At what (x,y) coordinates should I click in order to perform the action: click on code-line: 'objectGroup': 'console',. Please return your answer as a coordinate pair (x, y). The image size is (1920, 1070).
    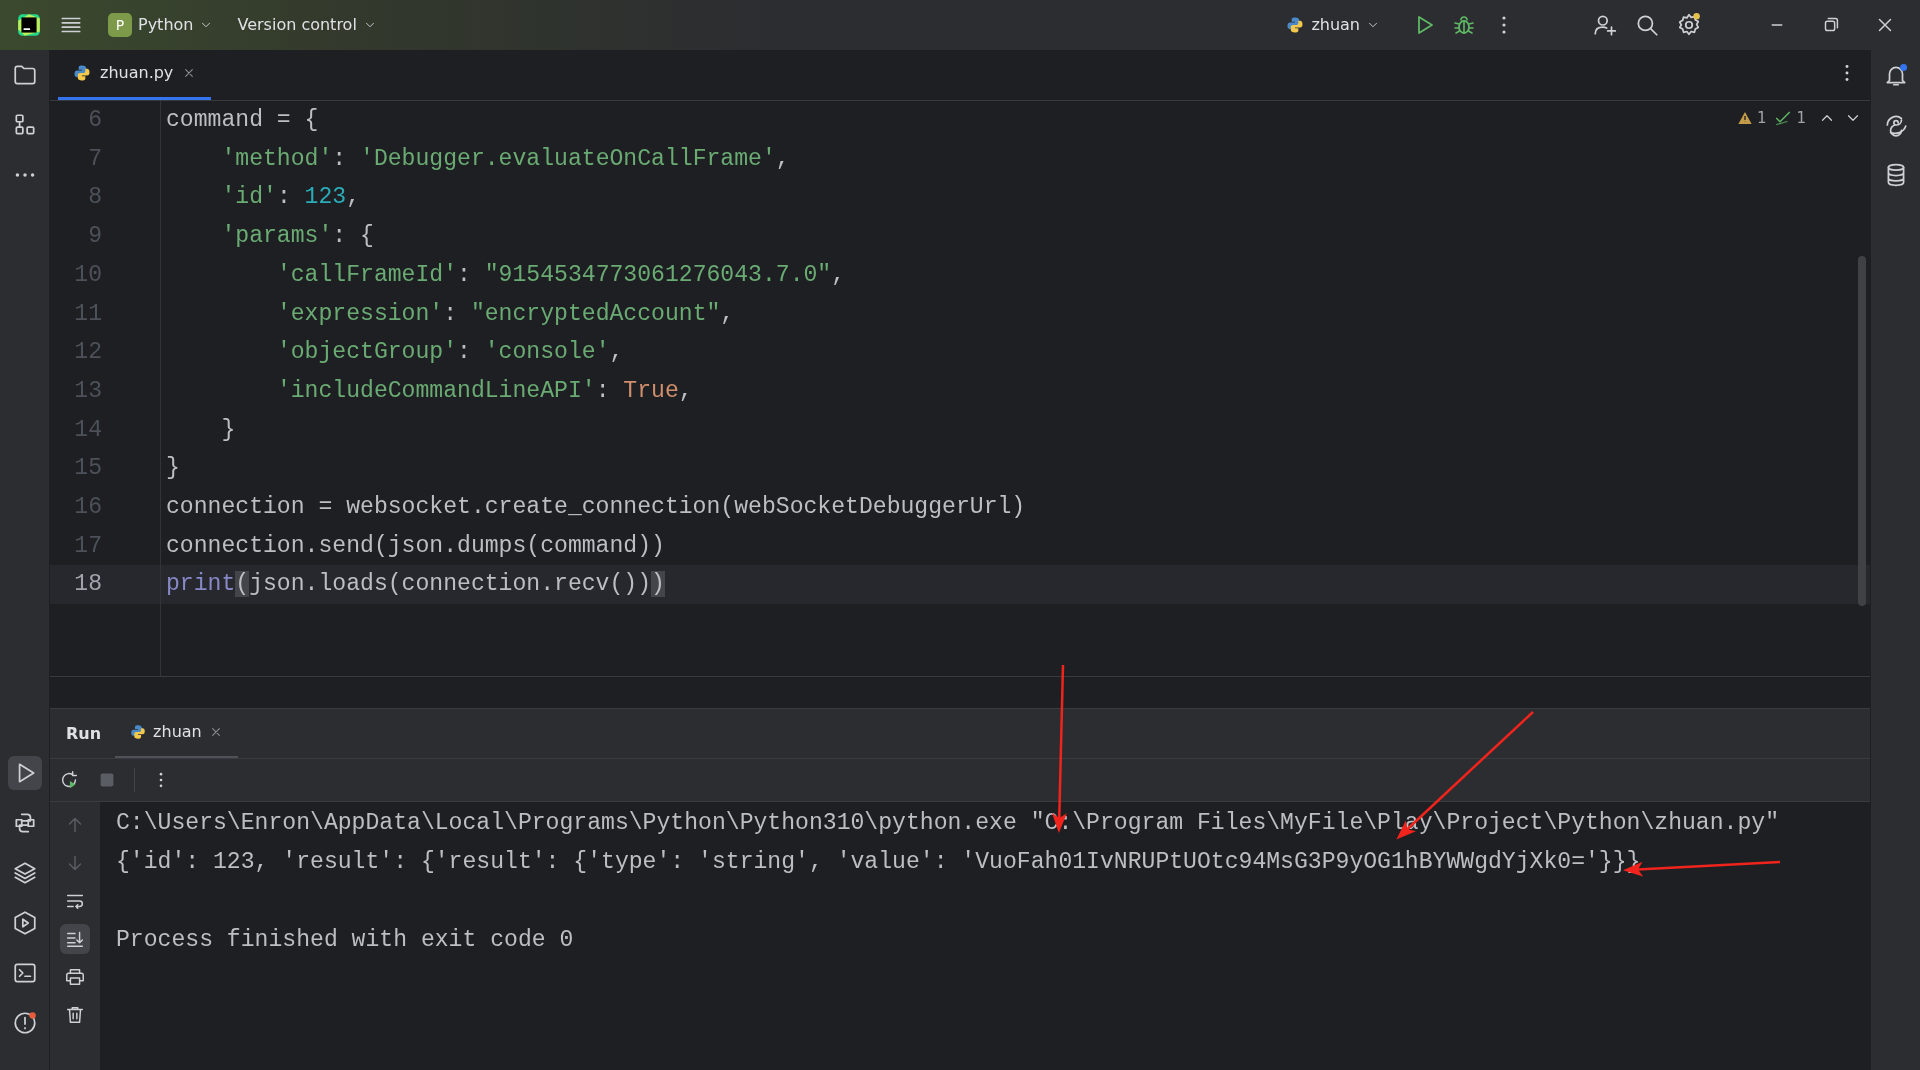
    Looking at the image, I should click on (450, 353).